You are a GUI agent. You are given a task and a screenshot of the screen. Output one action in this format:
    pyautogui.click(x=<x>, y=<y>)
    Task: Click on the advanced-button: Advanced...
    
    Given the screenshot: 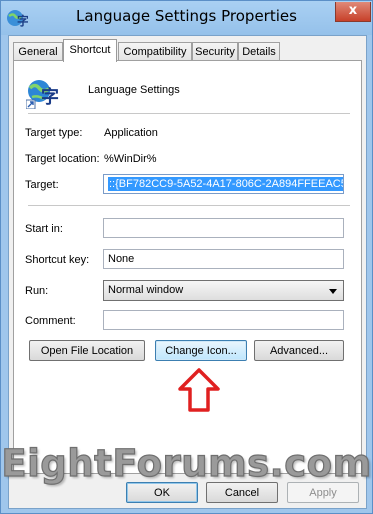 What is the action you would take?
    pyautogui.click(x=299, y=350)
    